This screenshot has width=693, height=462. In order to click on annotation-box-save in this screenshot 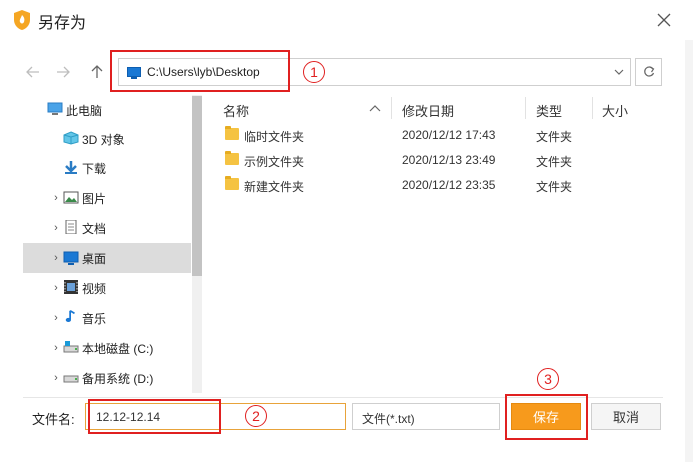, I will do `click(546, 417)`.